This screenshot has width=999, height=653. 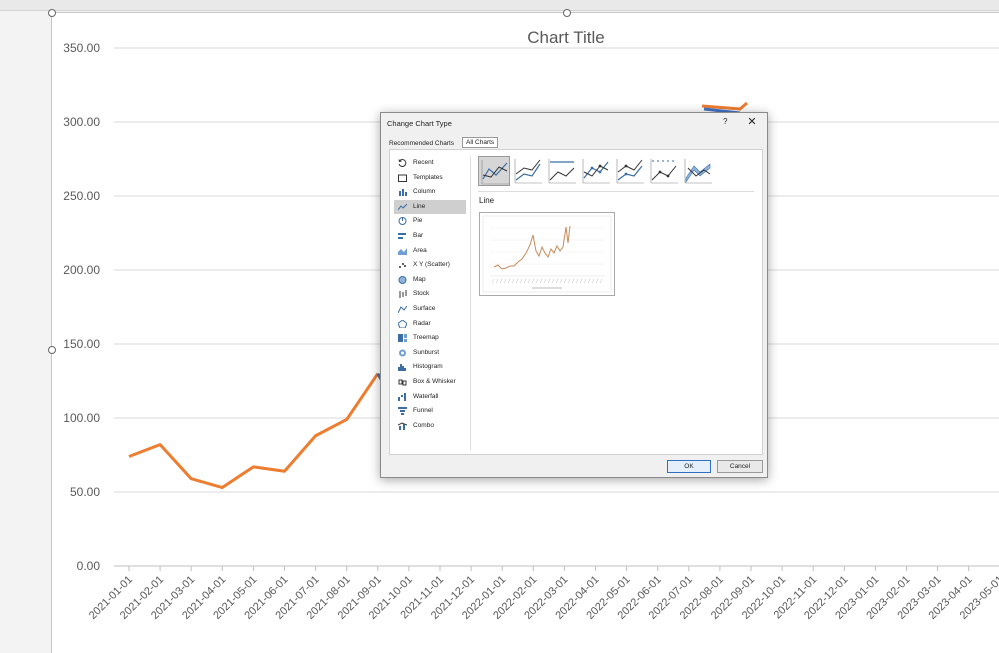 What do you see at coordinates (419, 206) in the screenshot?
I see `chart-type-label: Line` at bounding box center [419, 206].